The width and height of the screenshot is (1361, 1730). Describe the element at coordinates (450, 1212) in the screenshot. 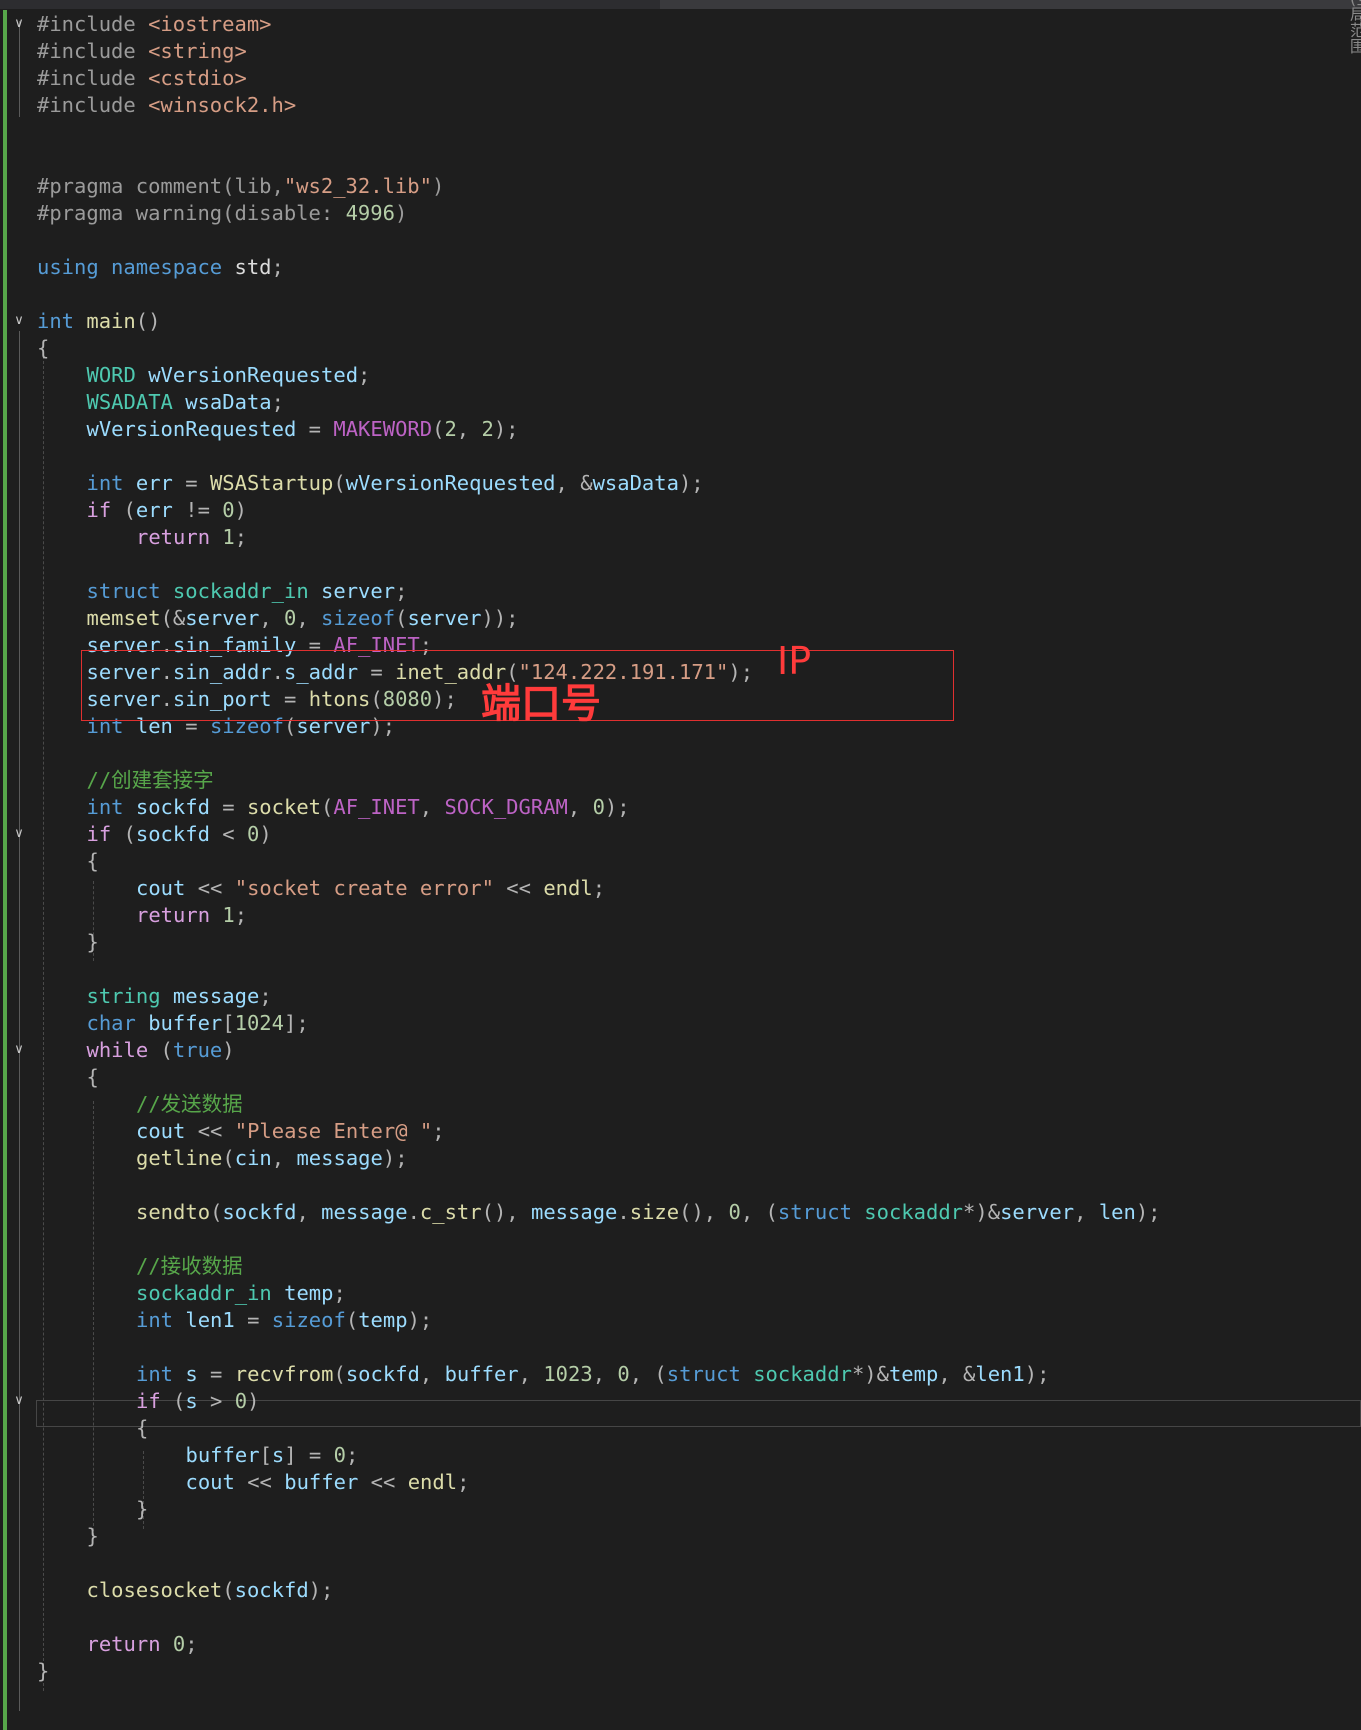

I see `code-token: c_str` at that location.